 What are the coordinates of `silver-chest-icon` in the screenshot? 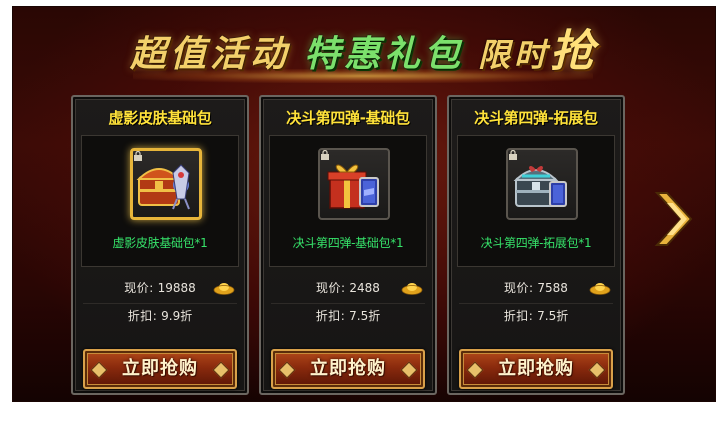 It's located at (540, 186).